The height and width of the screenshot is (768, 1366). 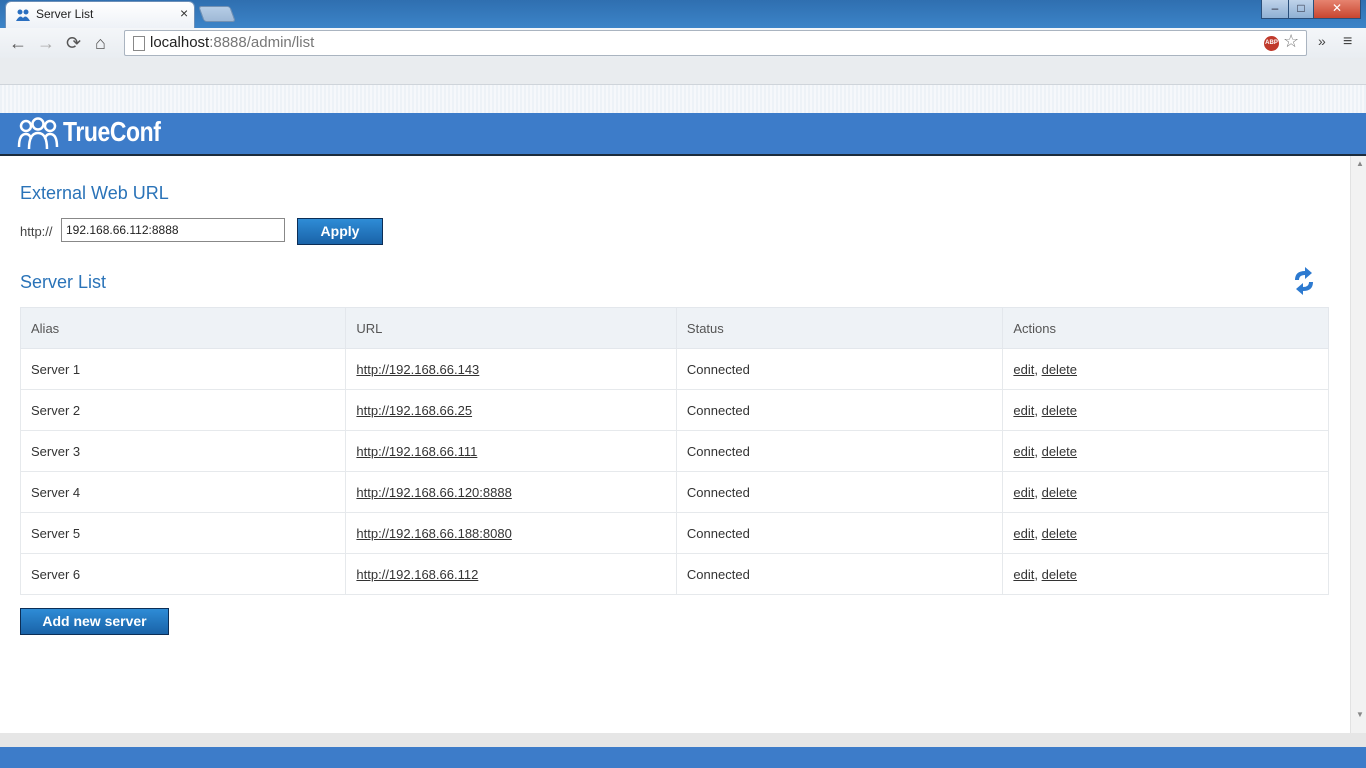 I want to click on server-url-cell: http://192.168.66.143, so click(x=511, y=369).